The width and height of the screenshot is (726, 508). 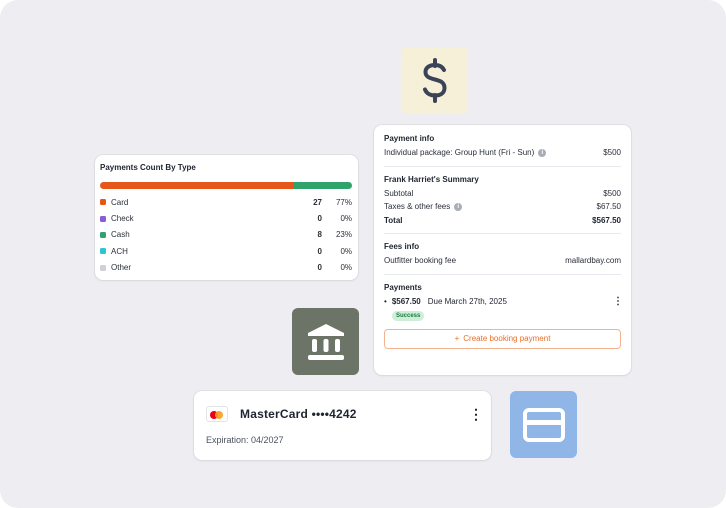 What do you see at coordinates (121, 268) in the screenshot?
I see `payment-type-label: Other` at bounding box center [121, 268].